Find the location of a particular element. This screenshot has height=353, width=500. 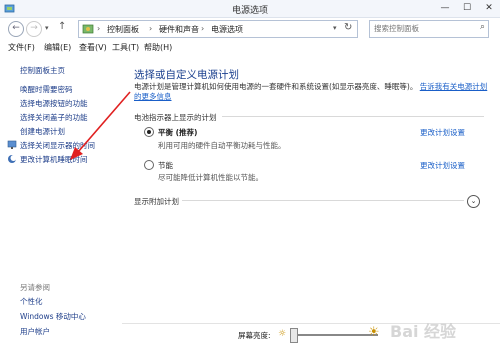

plan-balanced-description: 利用可用的硬件自动平衡功耗与性能。 is located at coordinates (222, 145).